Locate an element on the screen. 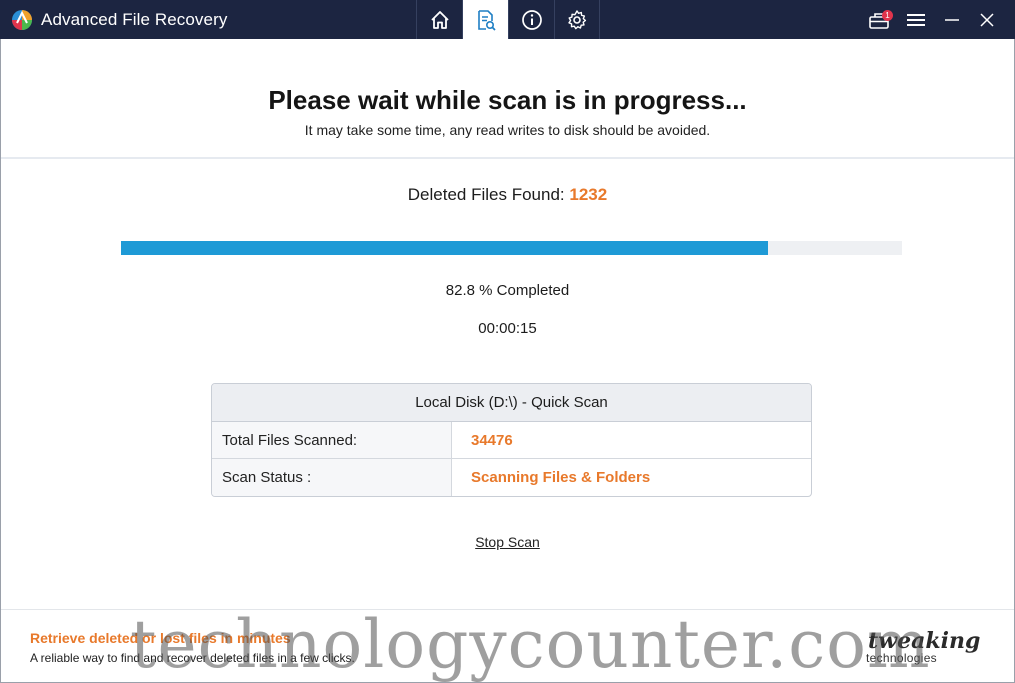  scan-icon is located at coordinates (486, 20).